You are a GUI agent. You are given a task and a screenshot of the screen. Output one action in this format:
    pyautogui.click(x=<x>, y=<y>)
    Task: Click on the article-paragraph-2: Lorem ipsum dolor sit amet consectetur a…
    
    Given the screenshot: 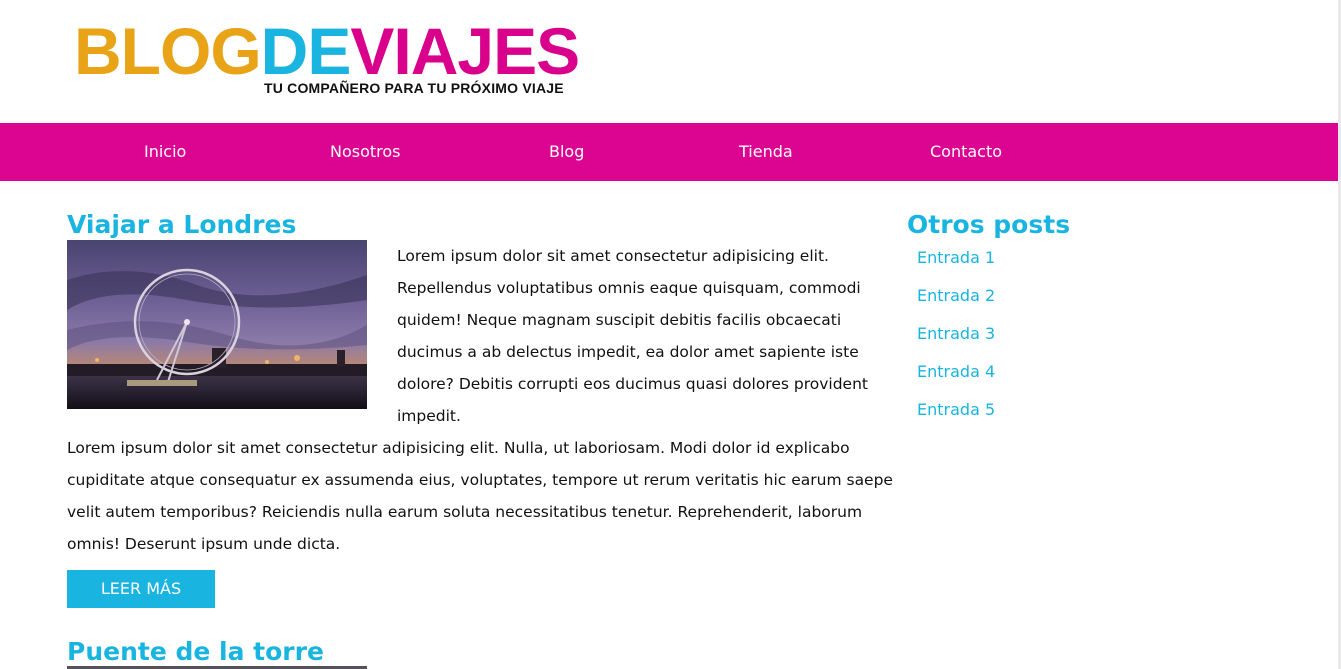 What is the action you would take?
    pyautogui.click(x=480, y=496)
    